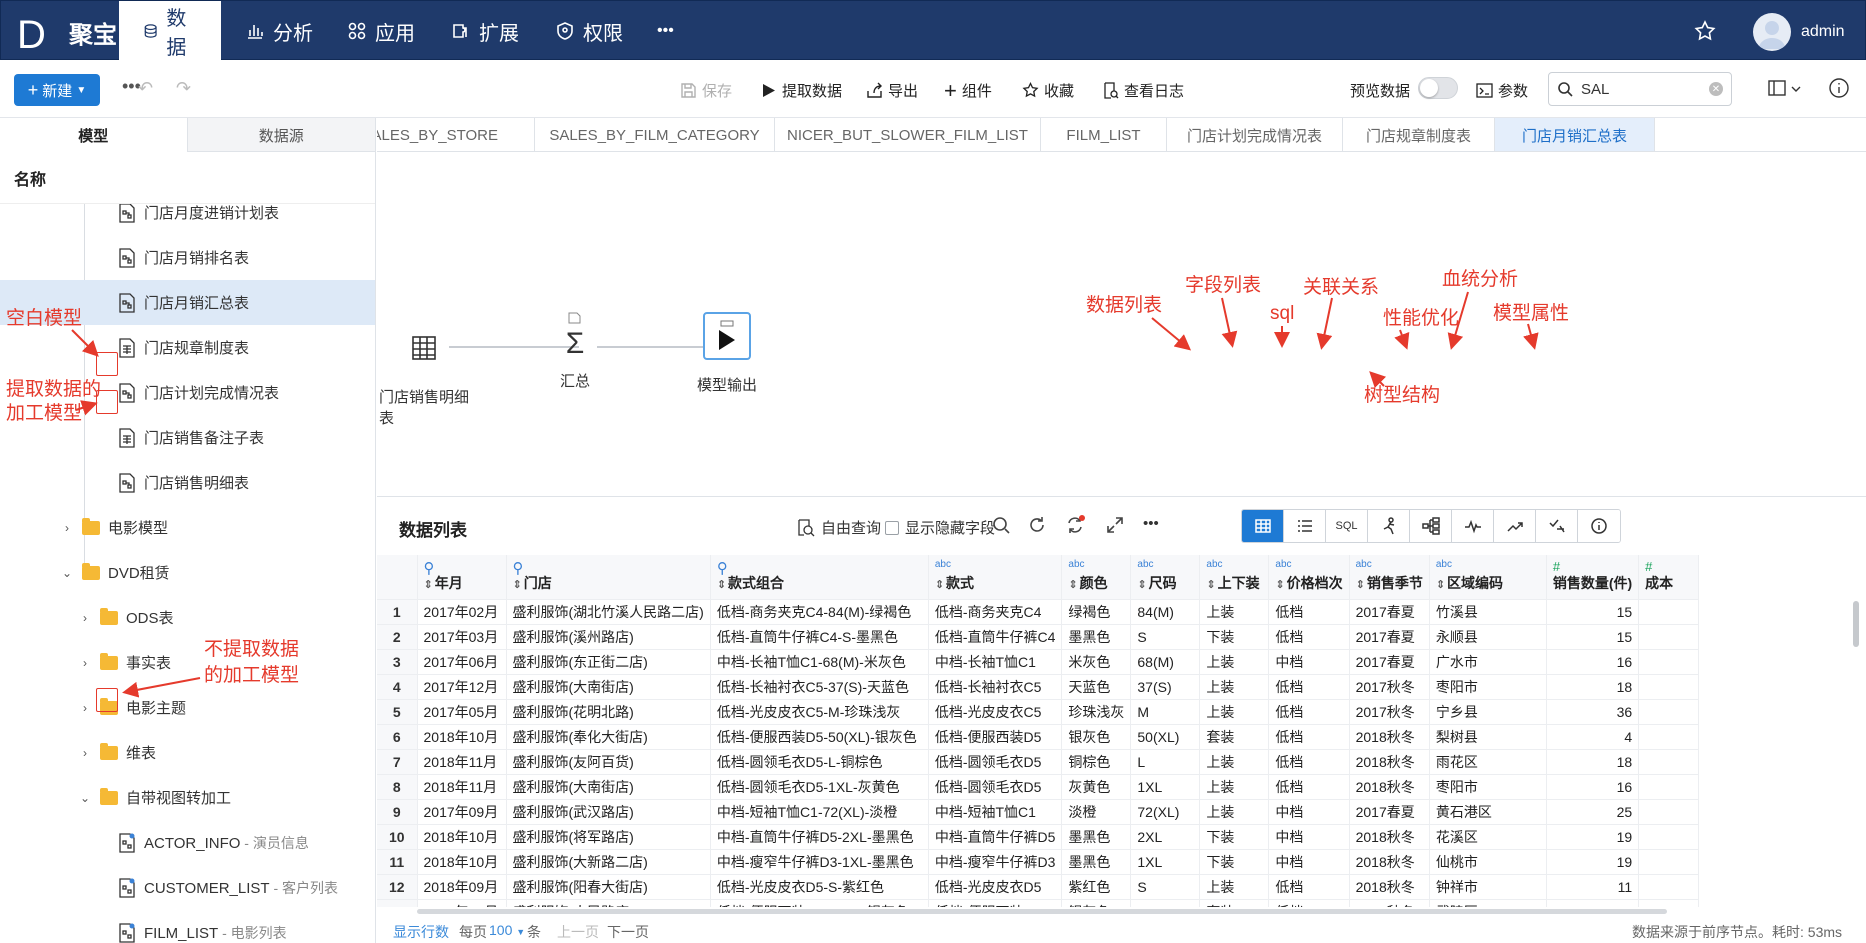 The height and width of the screenshot is (943, 1866). What do you see at coordinates (578, 932) in the screenshot?
I see `prev-page-button: 上一页` at bounding box center [578, 932].